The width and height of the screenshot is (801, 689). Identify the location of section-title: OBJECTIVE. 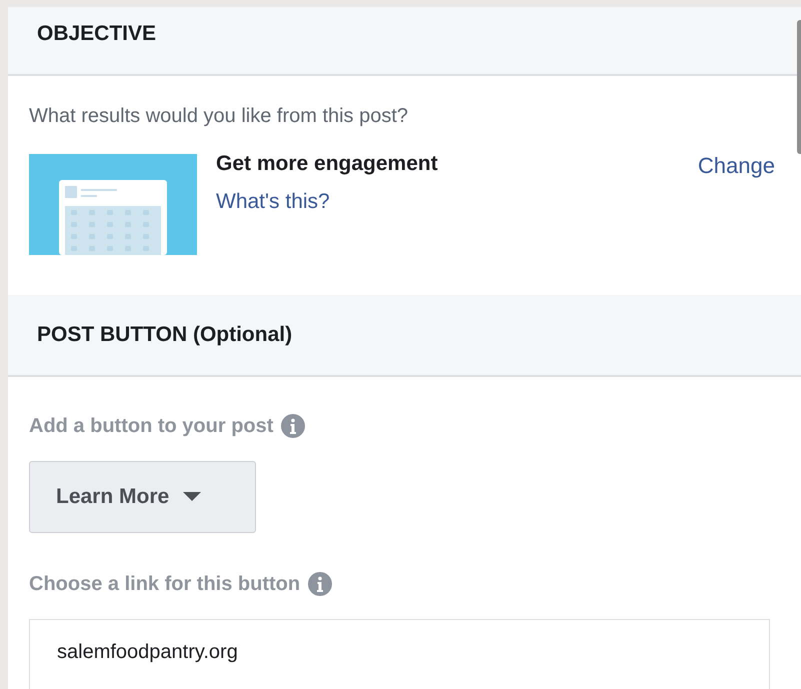
(96, 33).